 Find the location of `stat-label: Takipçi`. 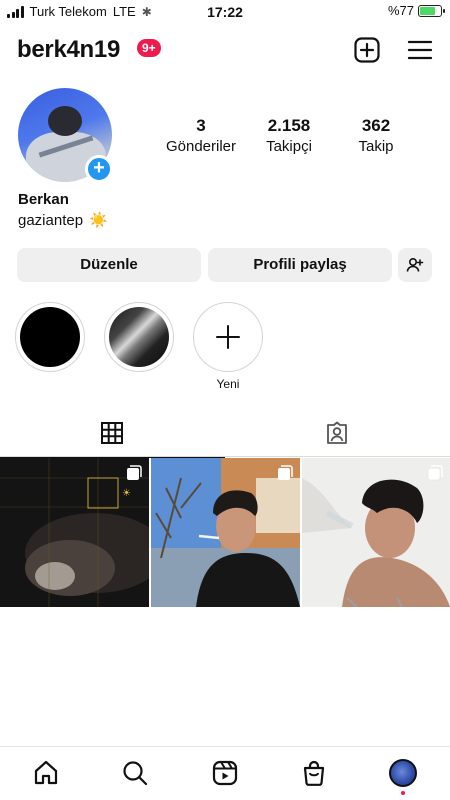

stat-label: Takipçi is located at coordinates (289, 146).